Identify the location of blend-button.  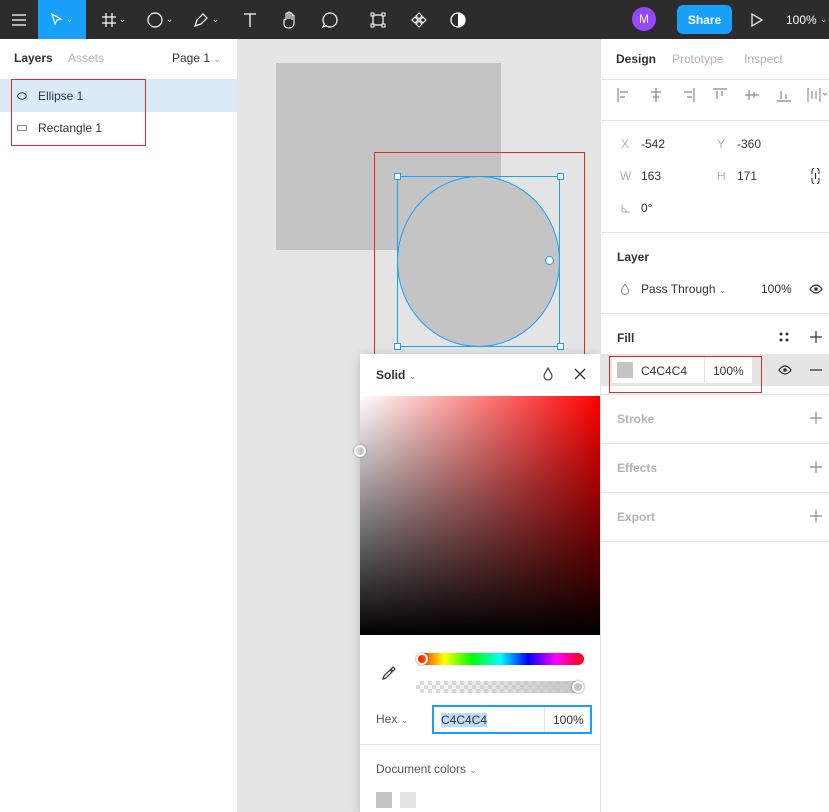
(548, 375).